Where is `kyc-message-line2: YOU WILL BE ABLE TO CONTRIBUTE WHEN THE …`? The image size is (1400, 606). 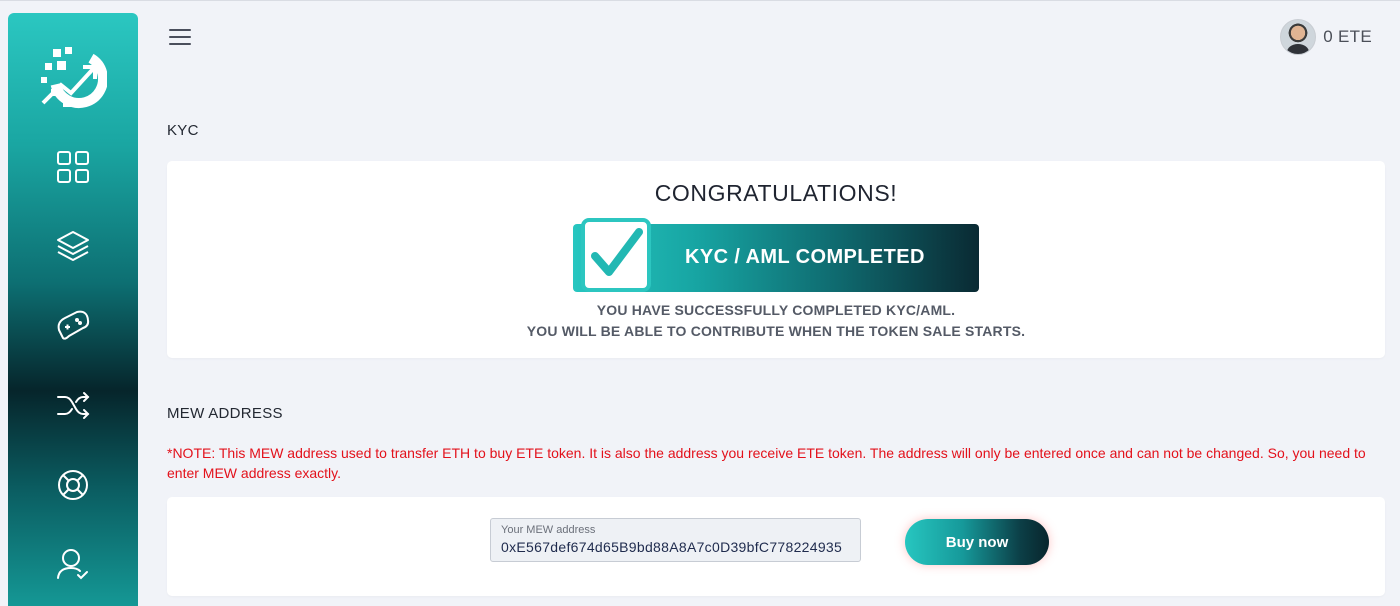
kyc-message-line2: YOU WILL BE ABLE TO CONTRIBUTE WHEN THE … is located at coordinates (776, 331).